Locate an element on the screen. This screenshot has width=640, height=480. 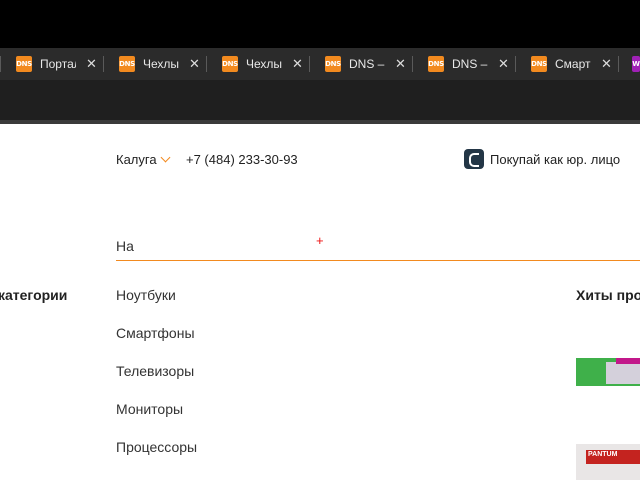
chevron-down-icon is located at coordinates (165, 157).